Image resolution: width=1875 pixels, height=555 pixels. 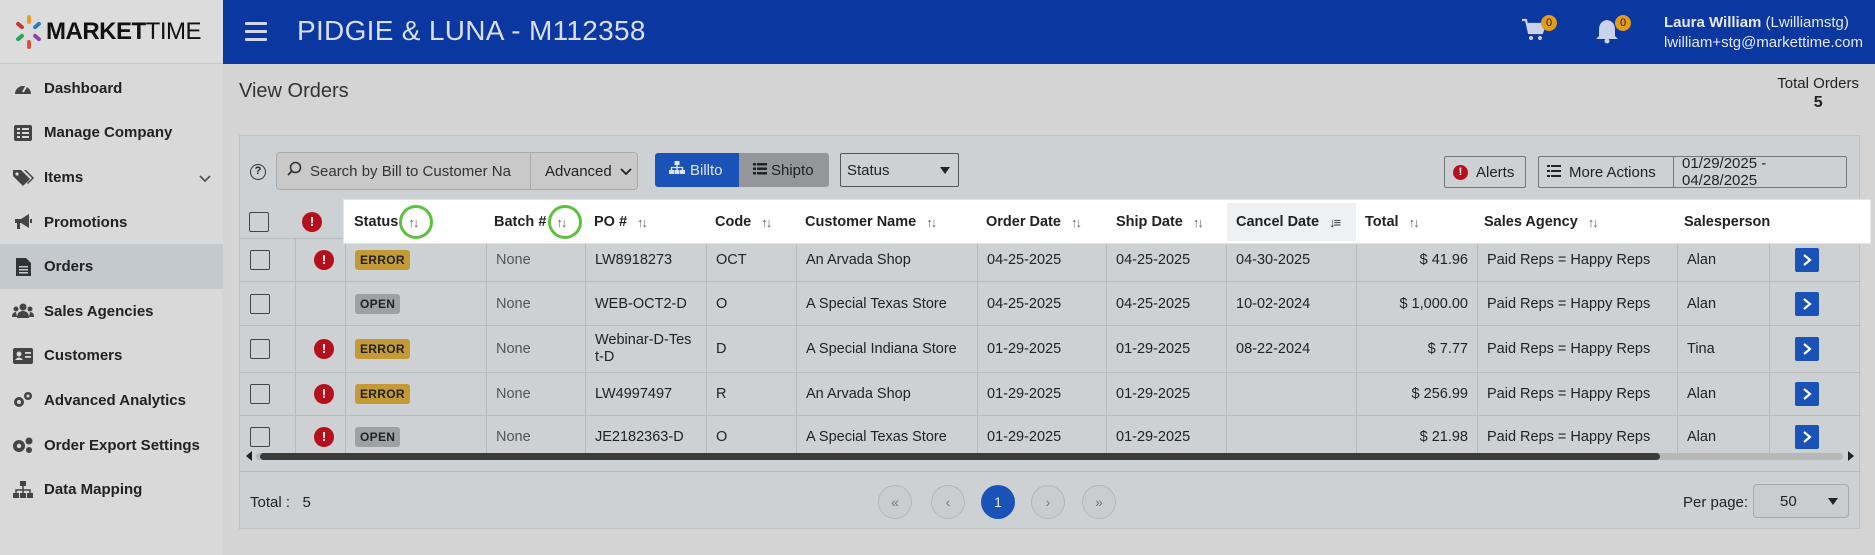 What do you see at coordinates (111, 32) in the screenshot?
I see `brand-logo: MARKETTIME` at bounding box center [111, 32].